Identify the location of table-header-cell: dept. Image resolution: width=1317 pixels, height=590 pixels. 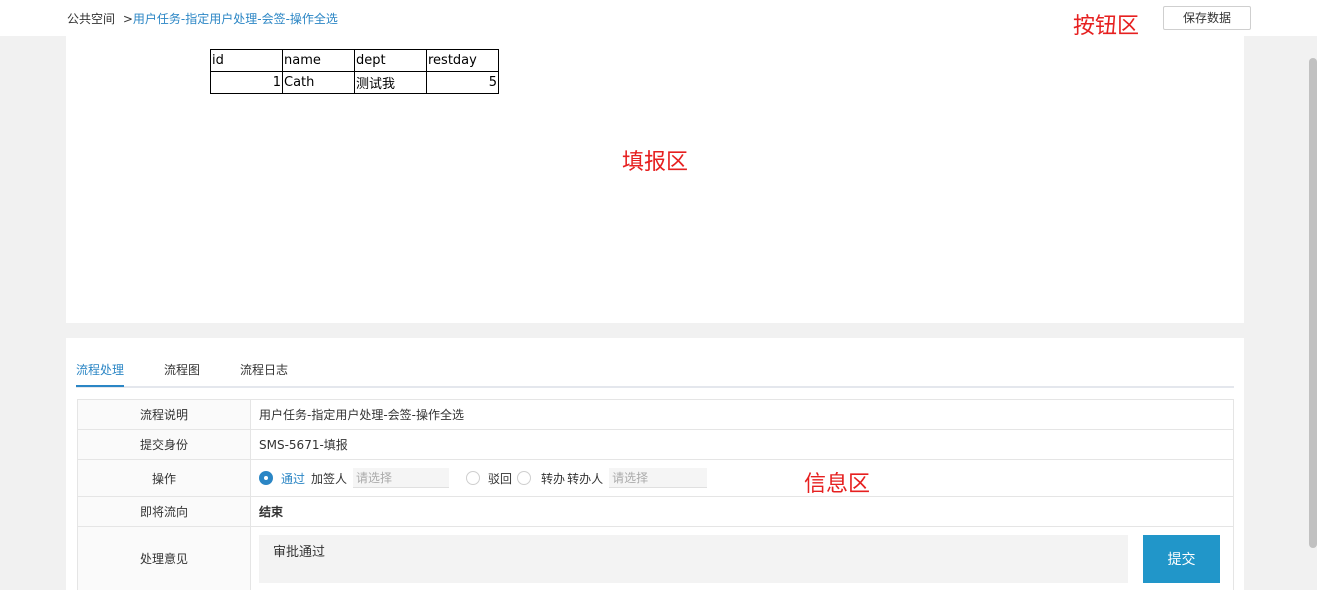
(390, 60).